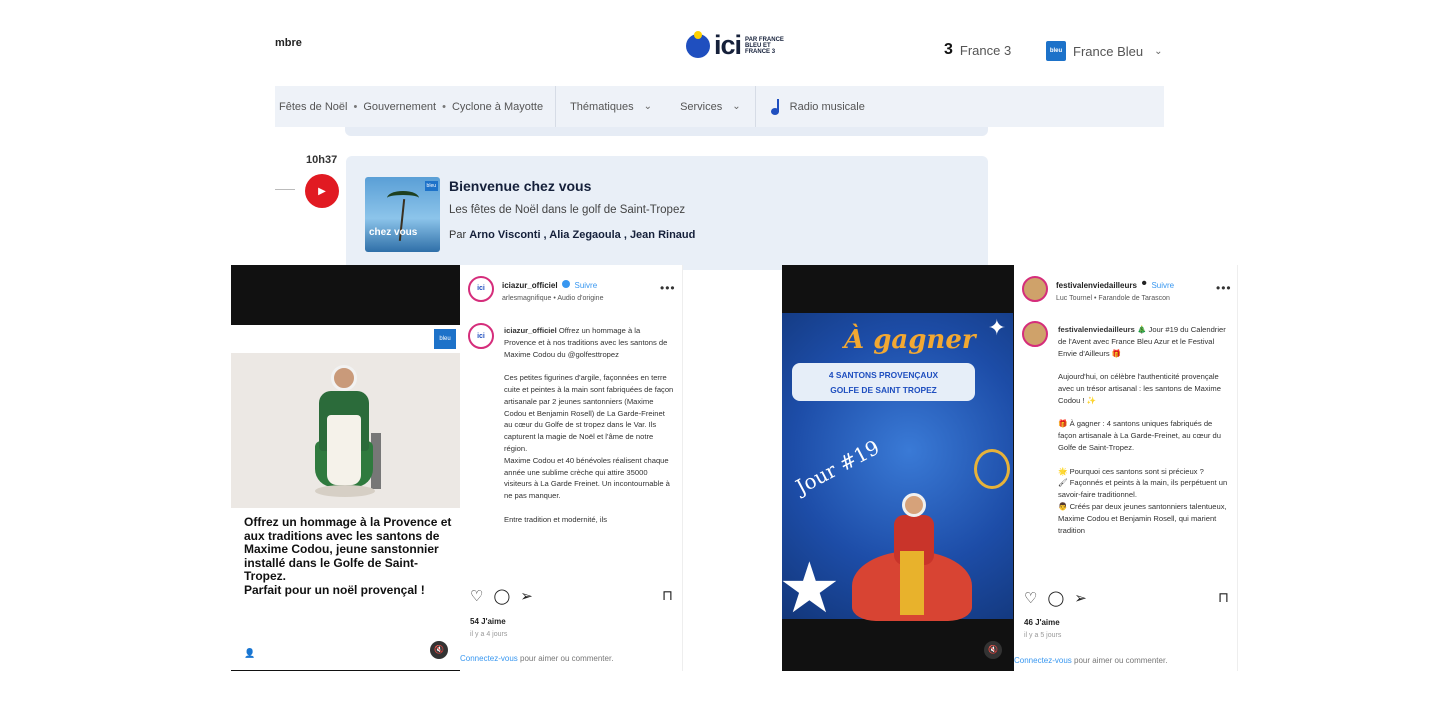 The width and height of the screenshot is (1440, 705). Describe the element at coordinates (811, 588) in the screenshot. I see `star-icon: ★` at that location.